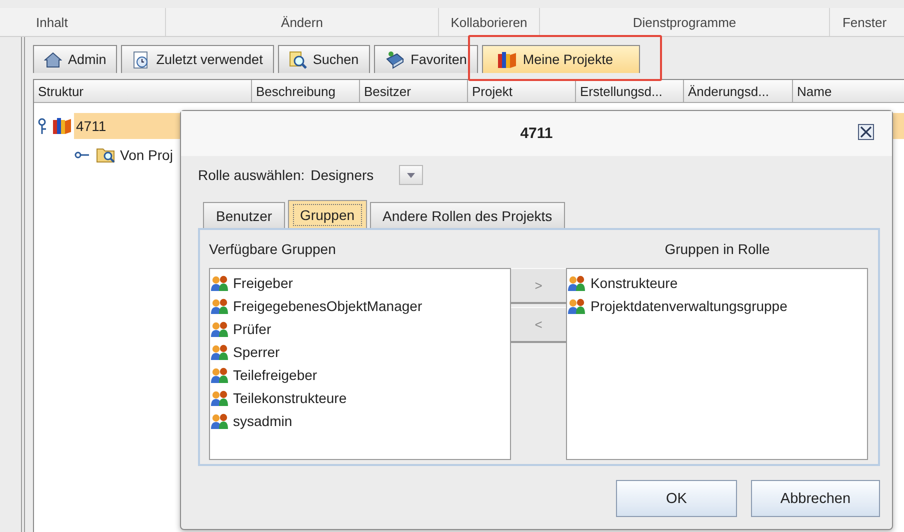 This screenshot has height=532, width=904. I want to click on menu-item: Ändern, so click(301, 22).